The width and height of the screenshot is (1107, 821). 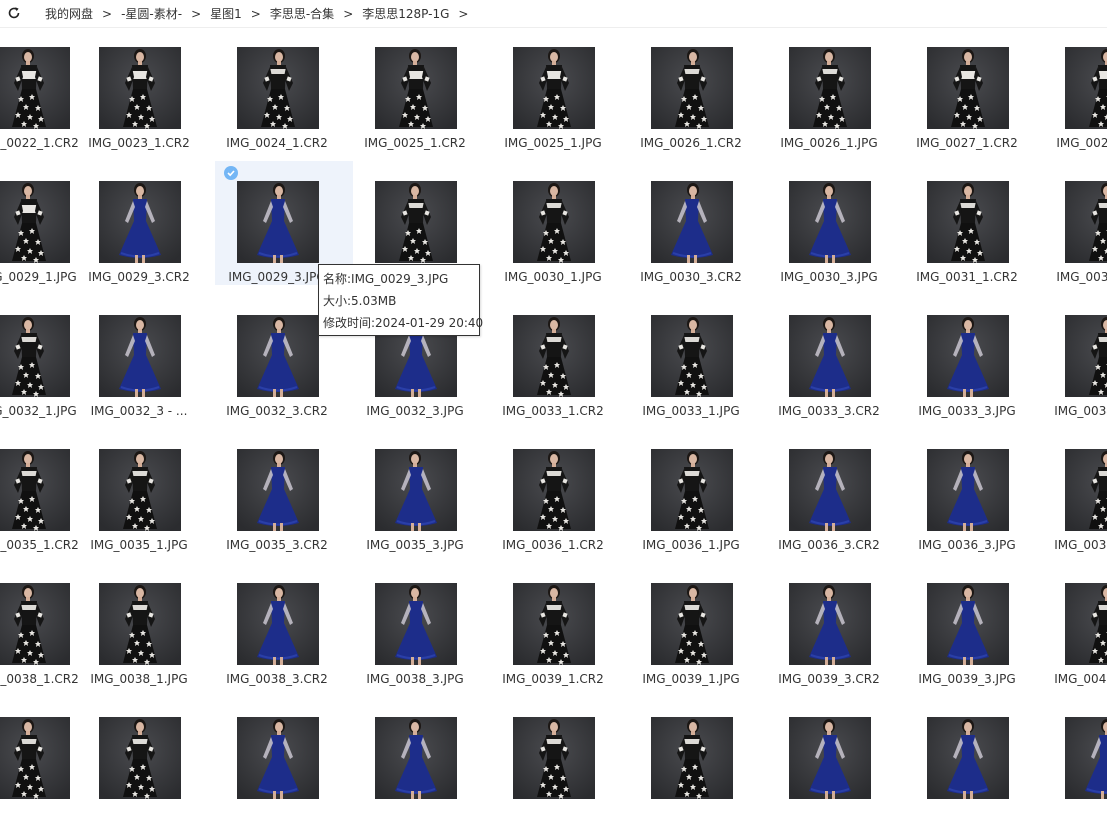 I want to click on file-tile: IMG_0038_1.JPG, so click(x=139, y=625).